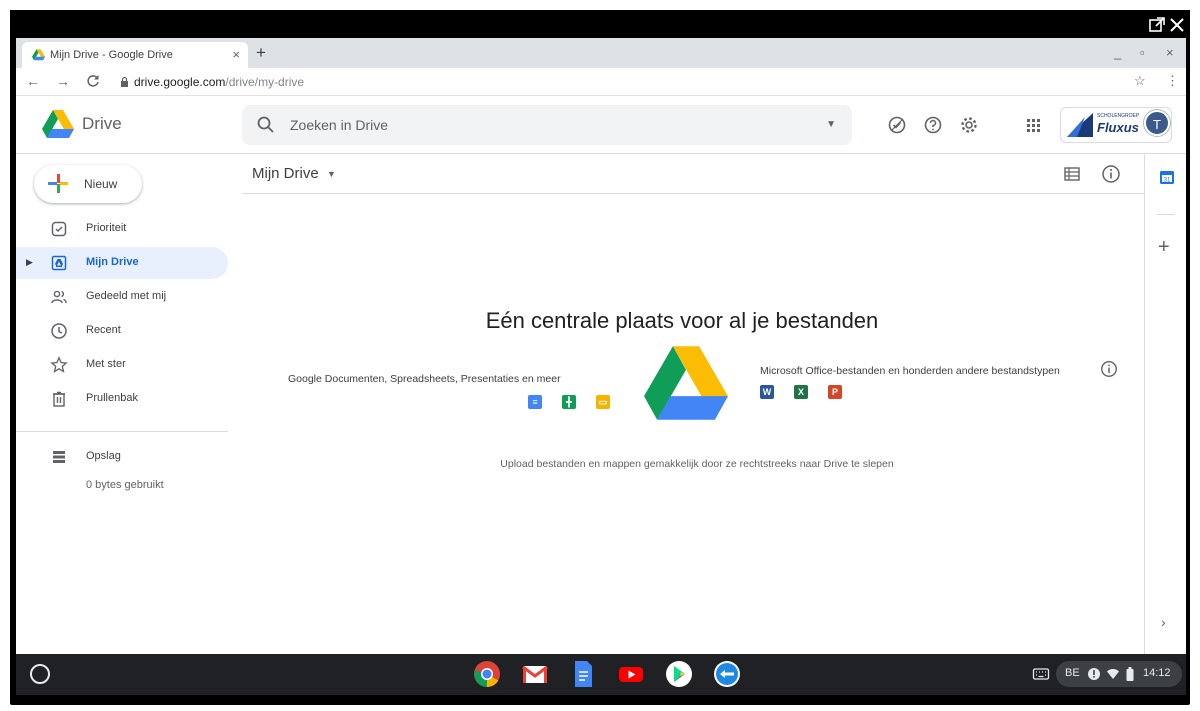 The width and height of the screenshot is (1200, 711). I want to click on os-shelf: BE 14:12, so click(601, 674).